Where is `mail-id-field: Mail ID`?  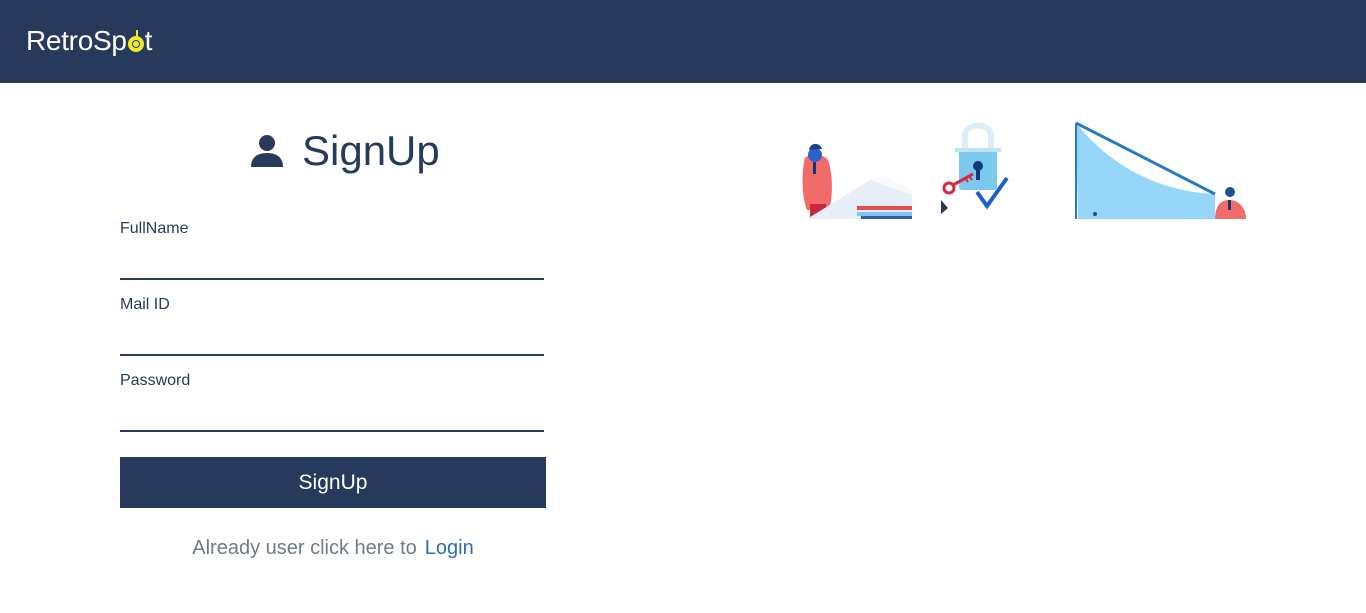
mail-id-field: Mail ID is located at coordinates (332, 326).